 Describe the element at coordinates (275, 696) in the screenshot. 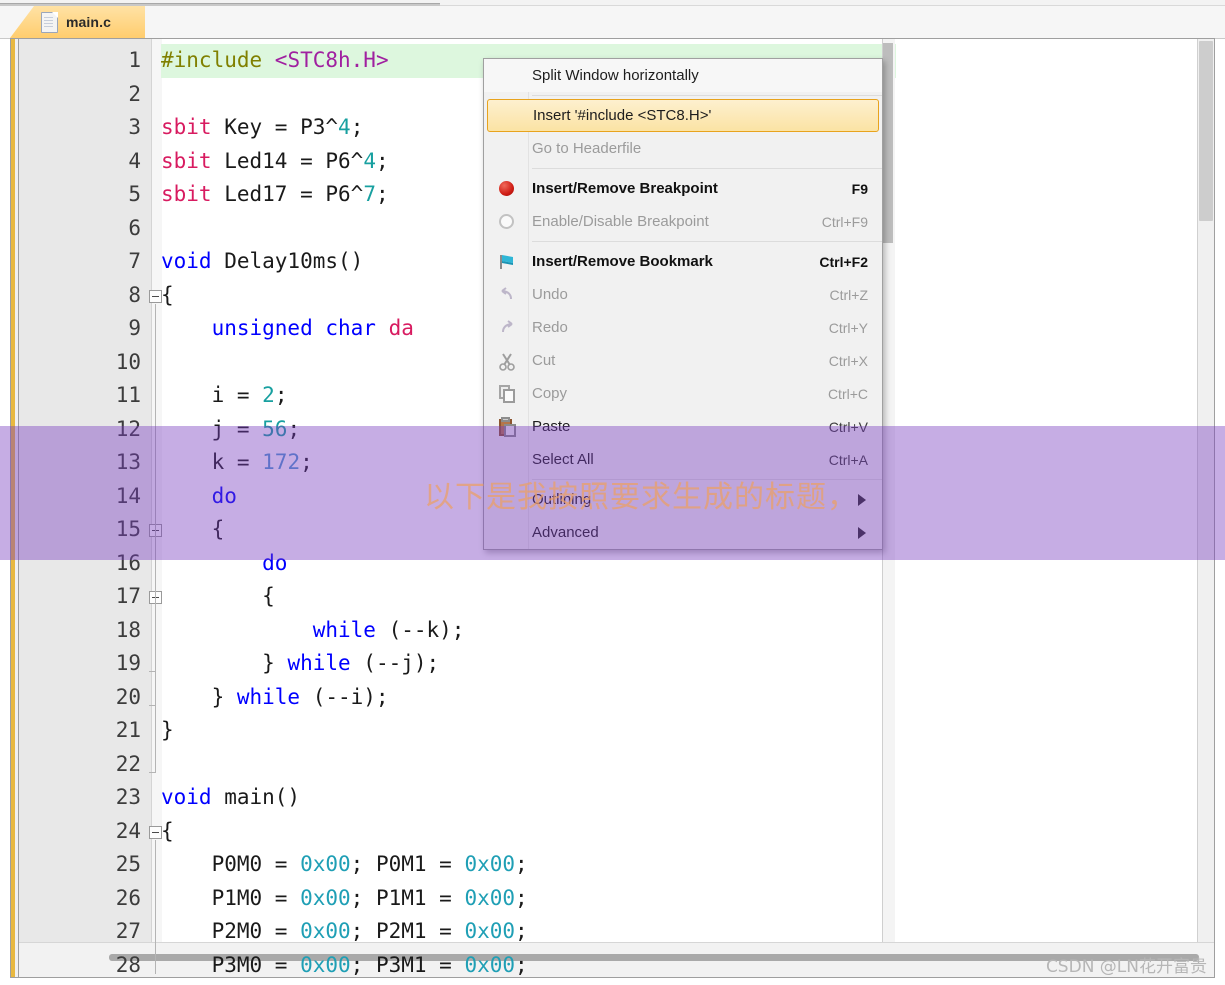

I see `code-line-text: } while (--i);` at that location.